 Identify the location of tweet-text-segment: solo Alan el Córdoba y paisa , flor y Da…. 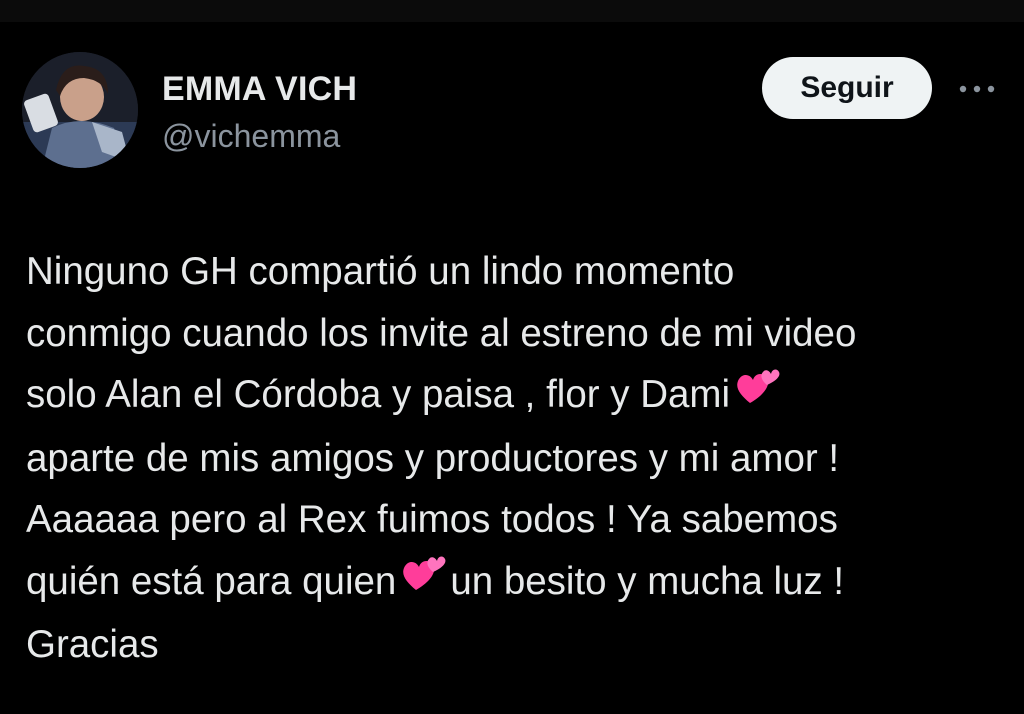
(378, 394).